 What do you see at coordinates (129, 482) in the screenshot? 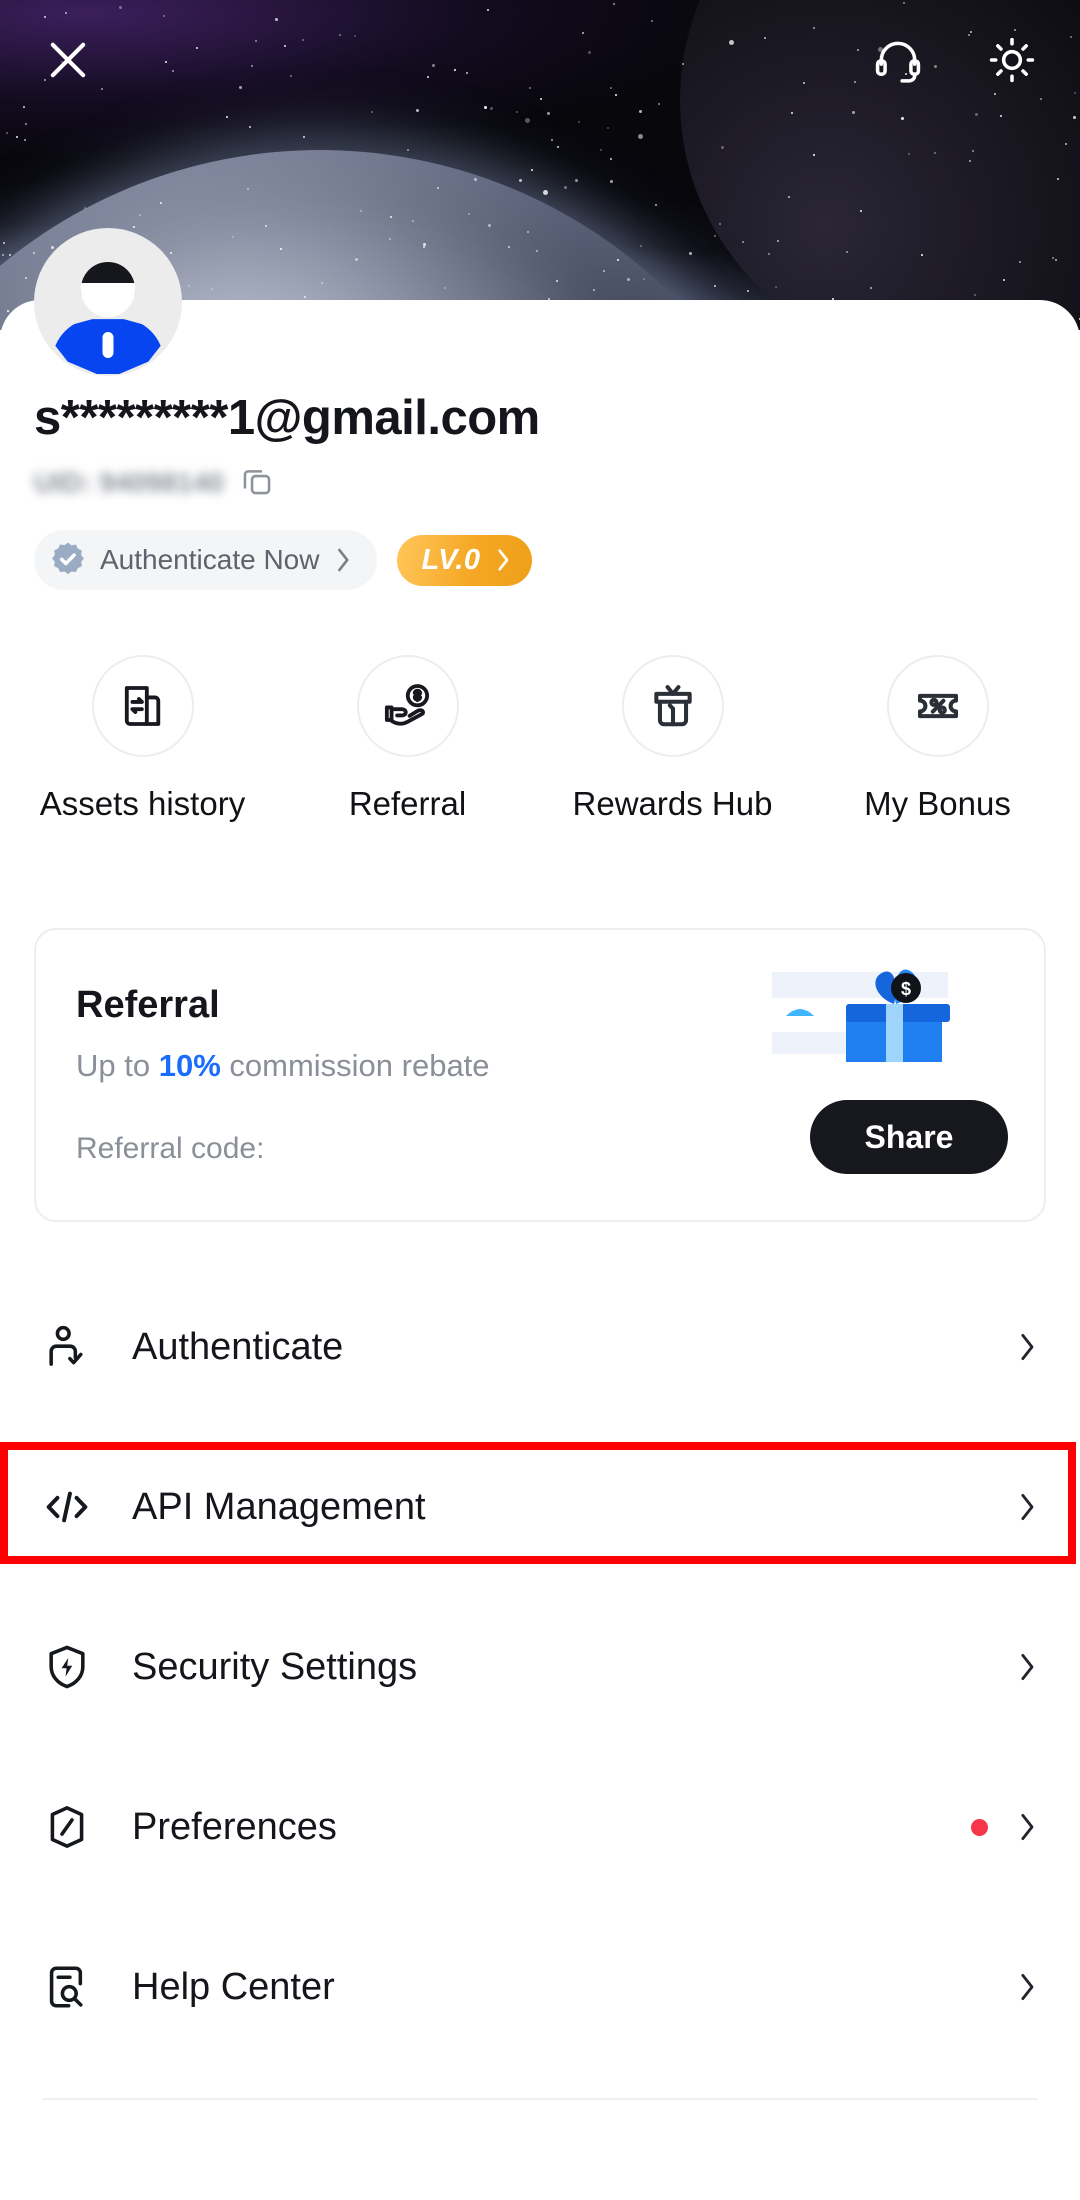
I see `uid-text: UID: 94098140` at bounding box center [129, 482].